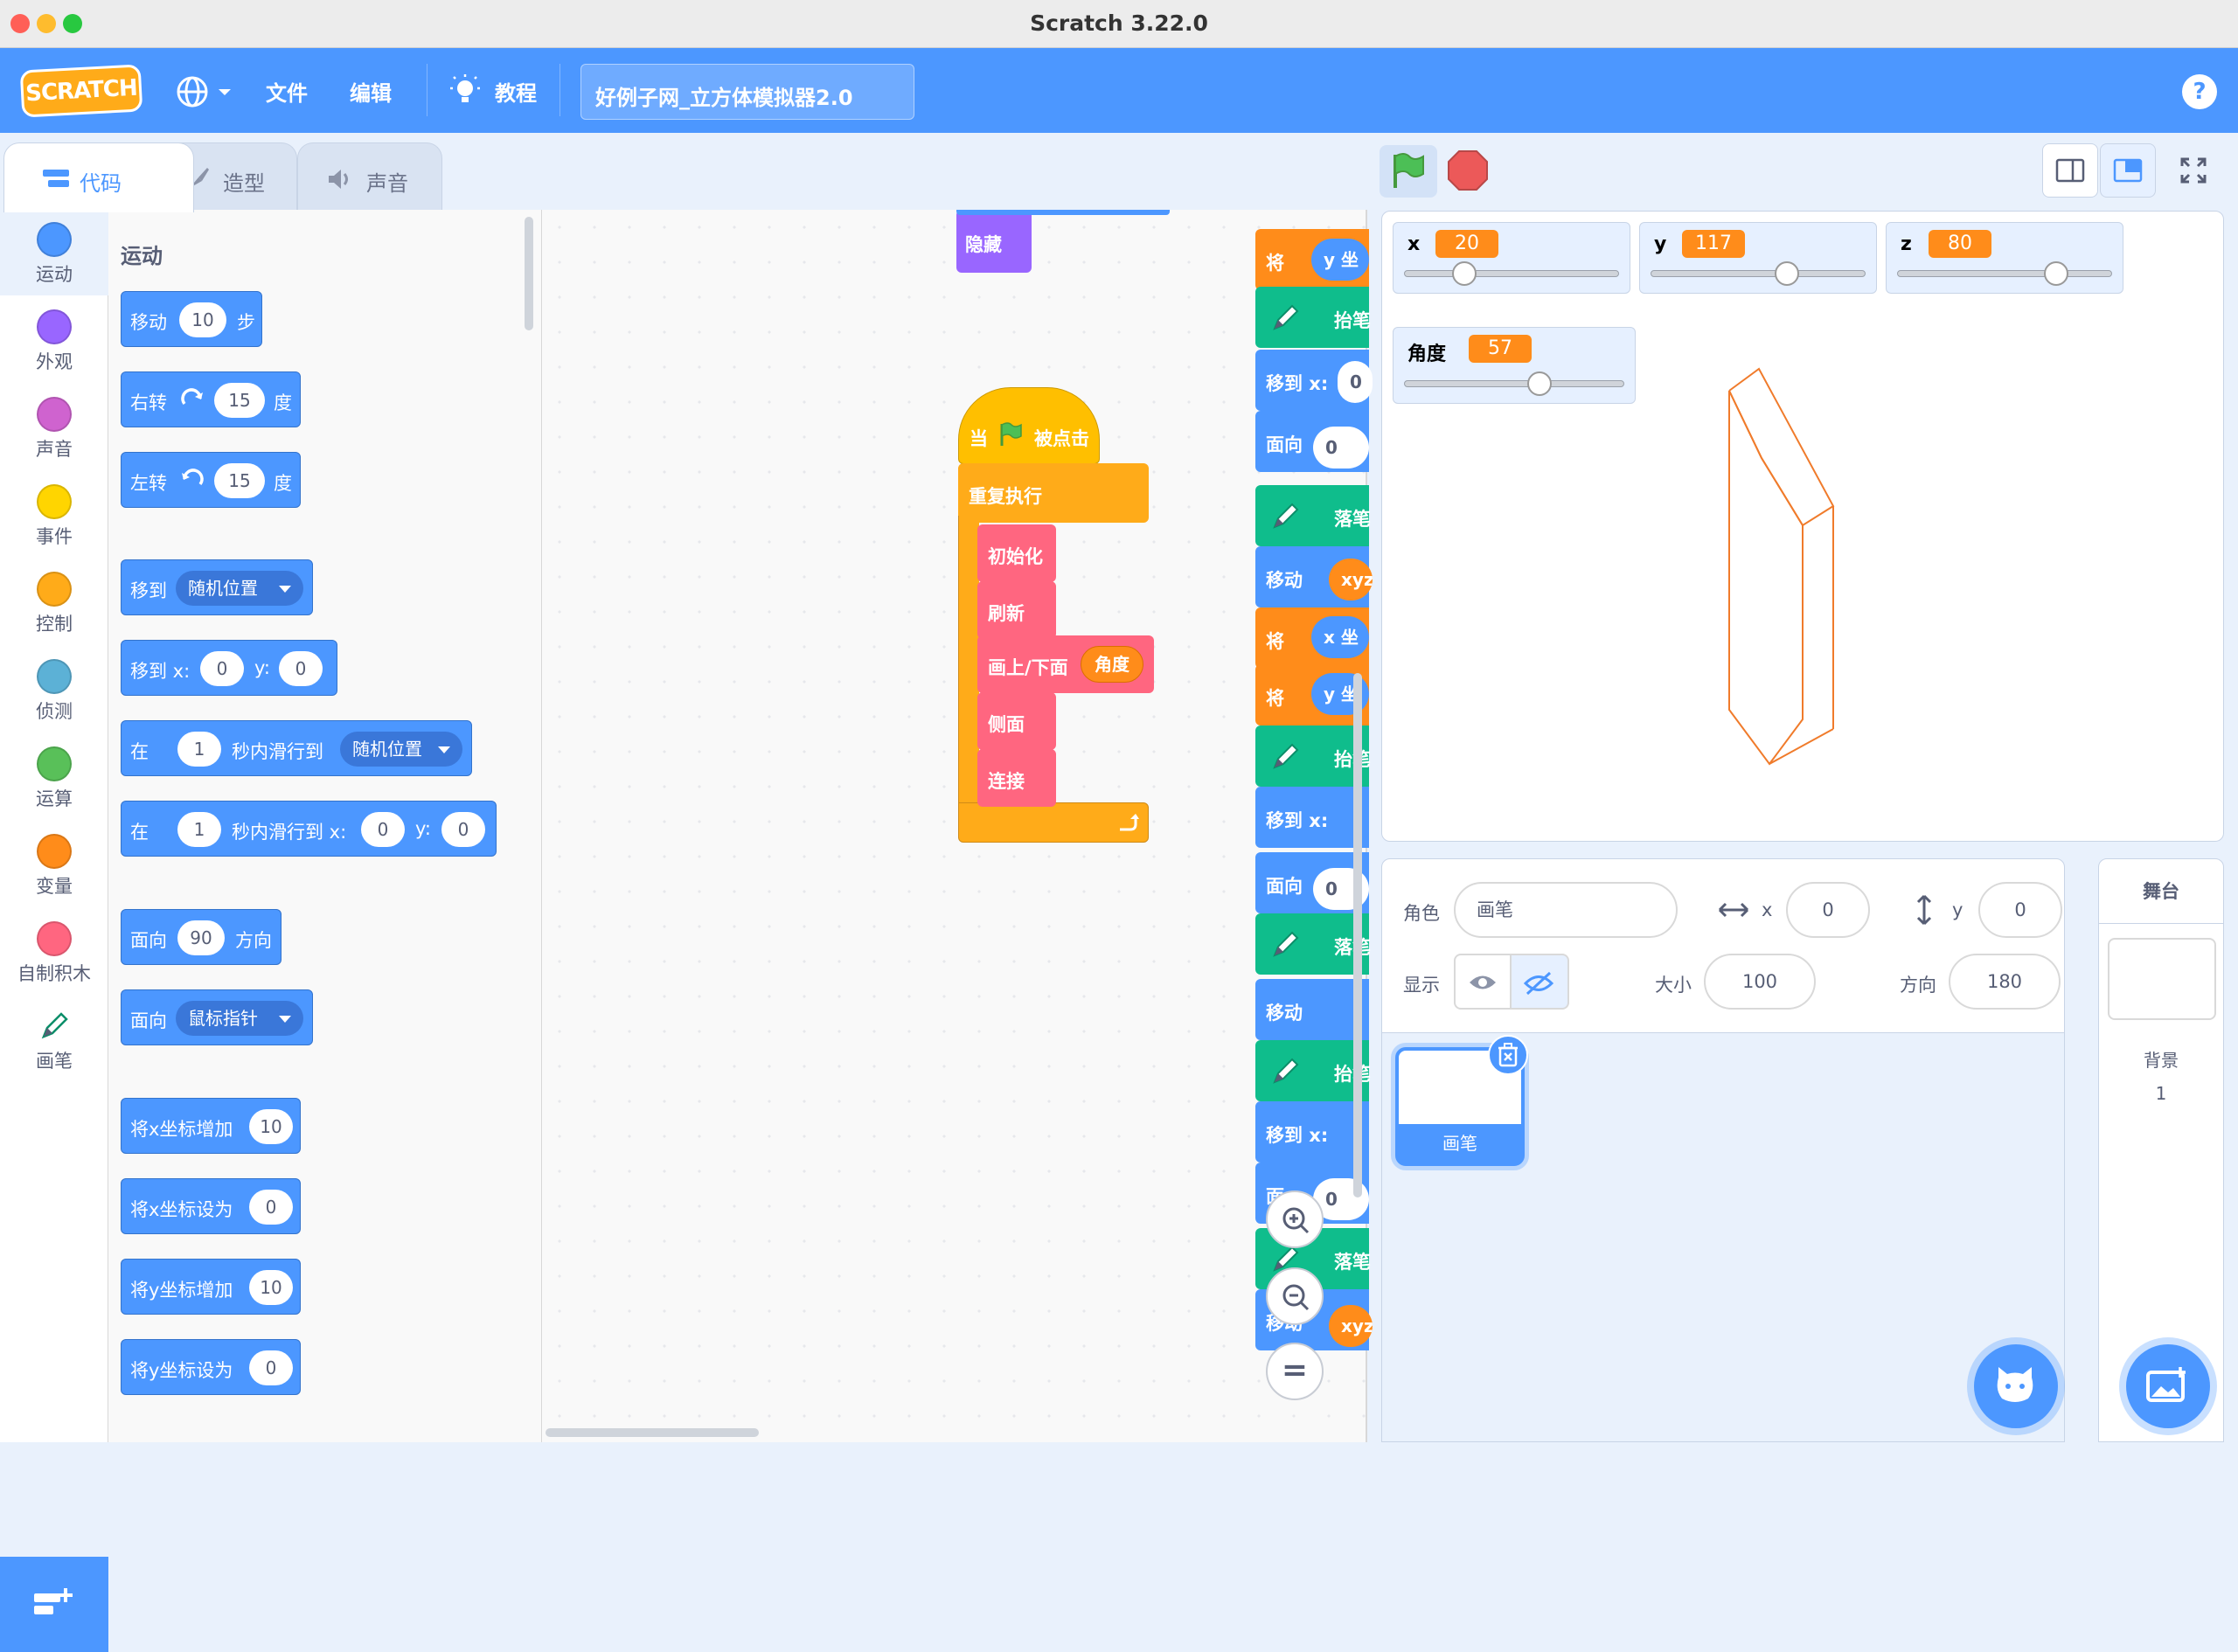  I want to click on palette-block-goto_xy: 移到 x: 0 y: 0, so click(229, 668).